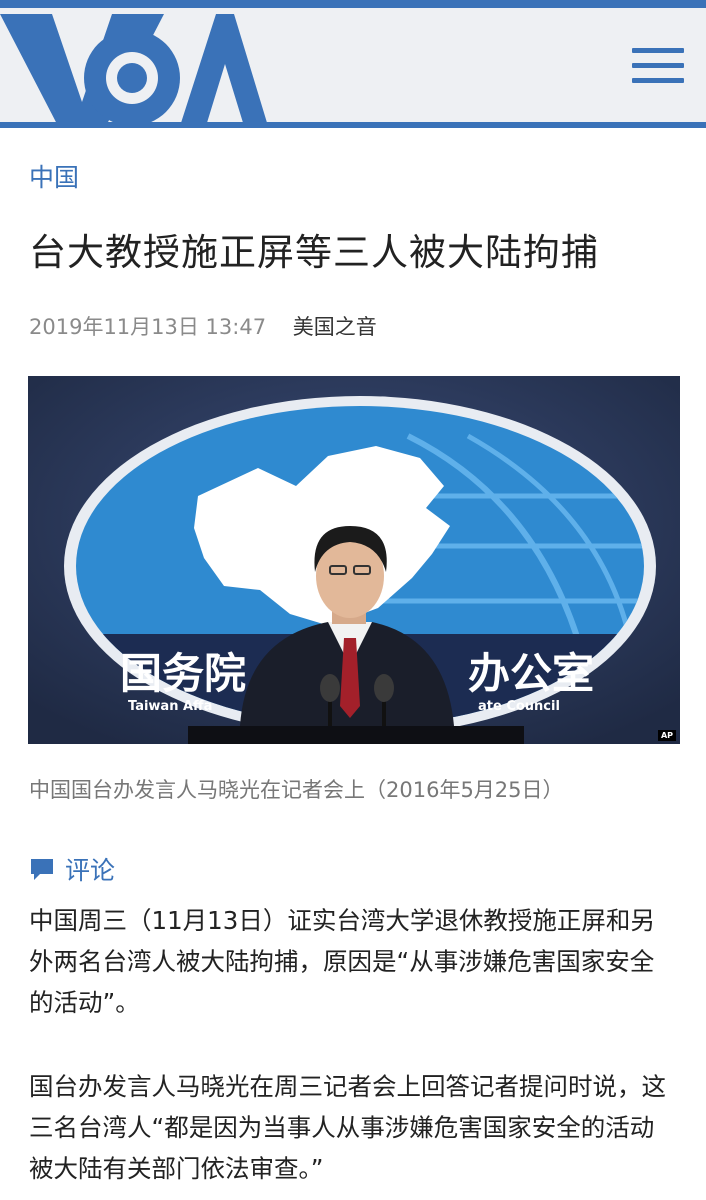  What do you see at coordinates (666, 735) in the screenshot?
I see `photo-credit: AP` at bounding box center [666, 735].